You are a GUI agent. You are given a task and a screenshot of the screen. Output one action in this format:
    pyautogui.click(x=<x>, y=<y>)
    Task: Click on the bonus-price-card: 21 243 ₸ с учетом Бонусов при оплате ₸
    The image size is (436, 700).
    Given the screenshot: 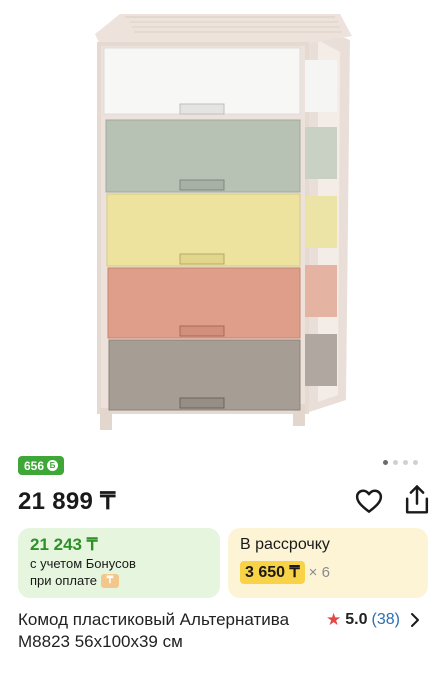 What is the action you would take?
    pyautogui.click(x=119, y=563)
    